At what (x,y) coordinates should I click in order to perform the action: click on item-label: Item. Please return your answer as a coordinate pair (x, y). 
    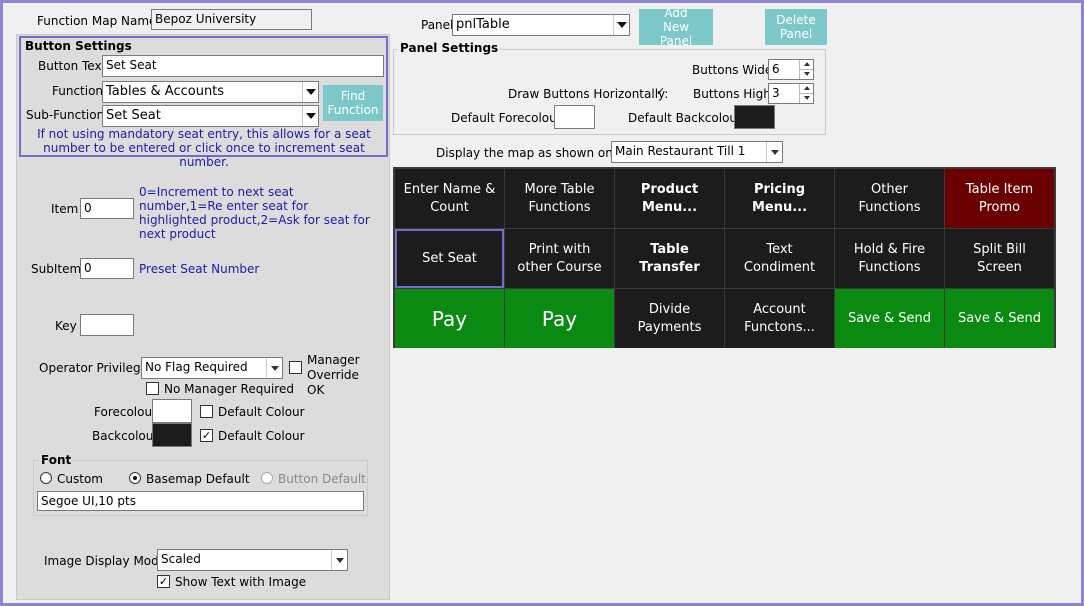
    Looking at the image, I should click on (65, 209).